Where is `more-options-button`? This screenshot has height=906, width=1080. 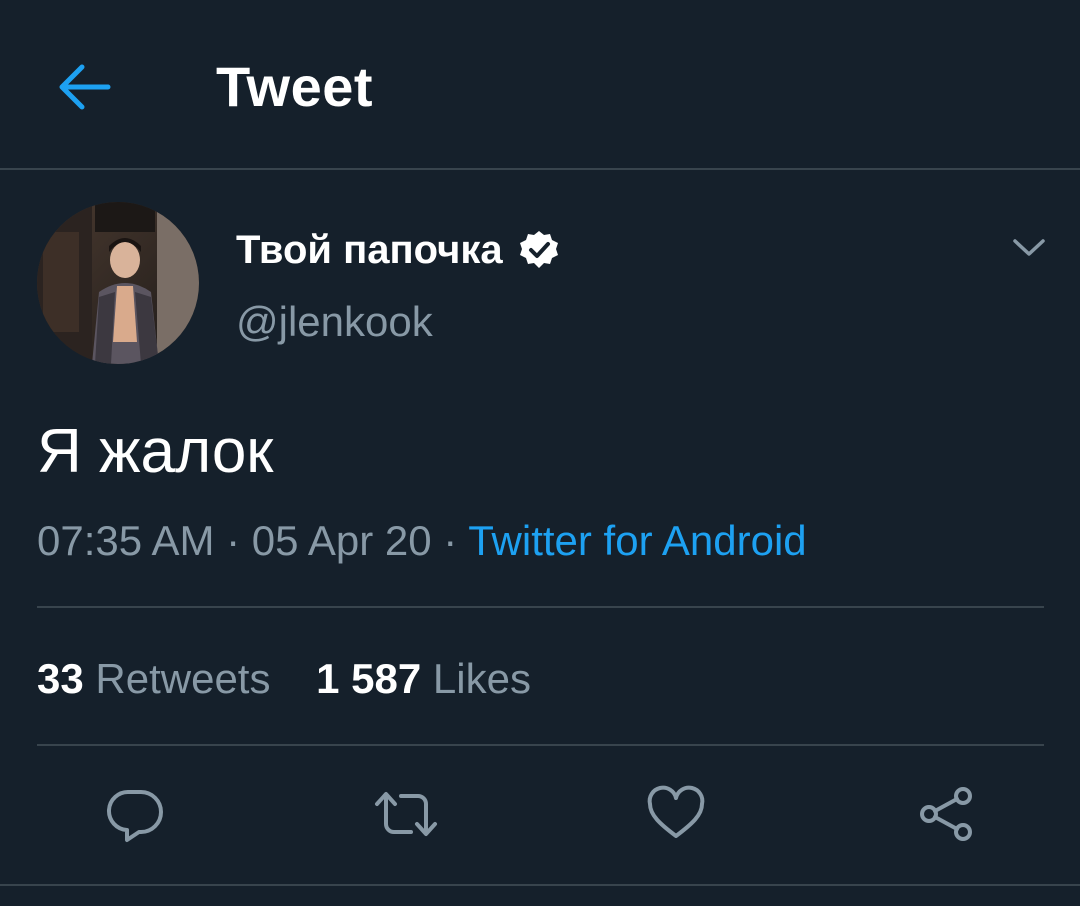 more-options-button is located at coordinates (1029, 247).